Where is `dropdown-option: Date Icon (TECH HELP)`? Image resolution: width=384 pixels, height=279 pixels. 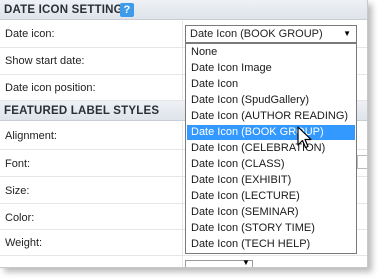
dropdown-option: Date Icon (TECH HELP) is located at coordinates (271, 244).